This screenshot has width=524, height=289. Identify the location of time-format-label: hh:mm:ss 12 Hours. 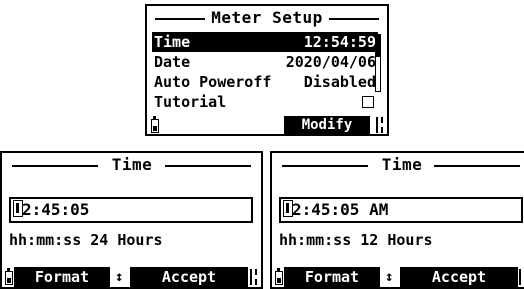
(356, 240).